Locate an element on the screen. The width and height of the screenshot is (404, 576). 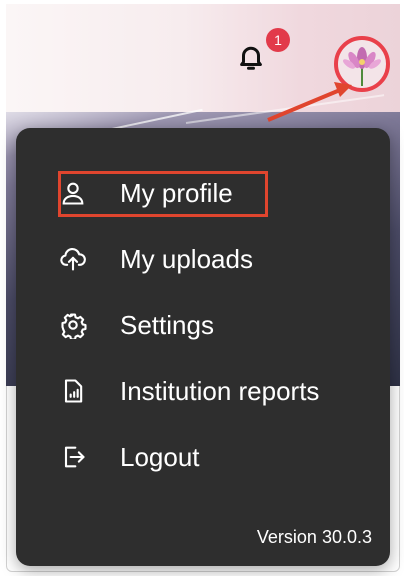
menu-item-logout: Logout is located at coordinates (129, 457).